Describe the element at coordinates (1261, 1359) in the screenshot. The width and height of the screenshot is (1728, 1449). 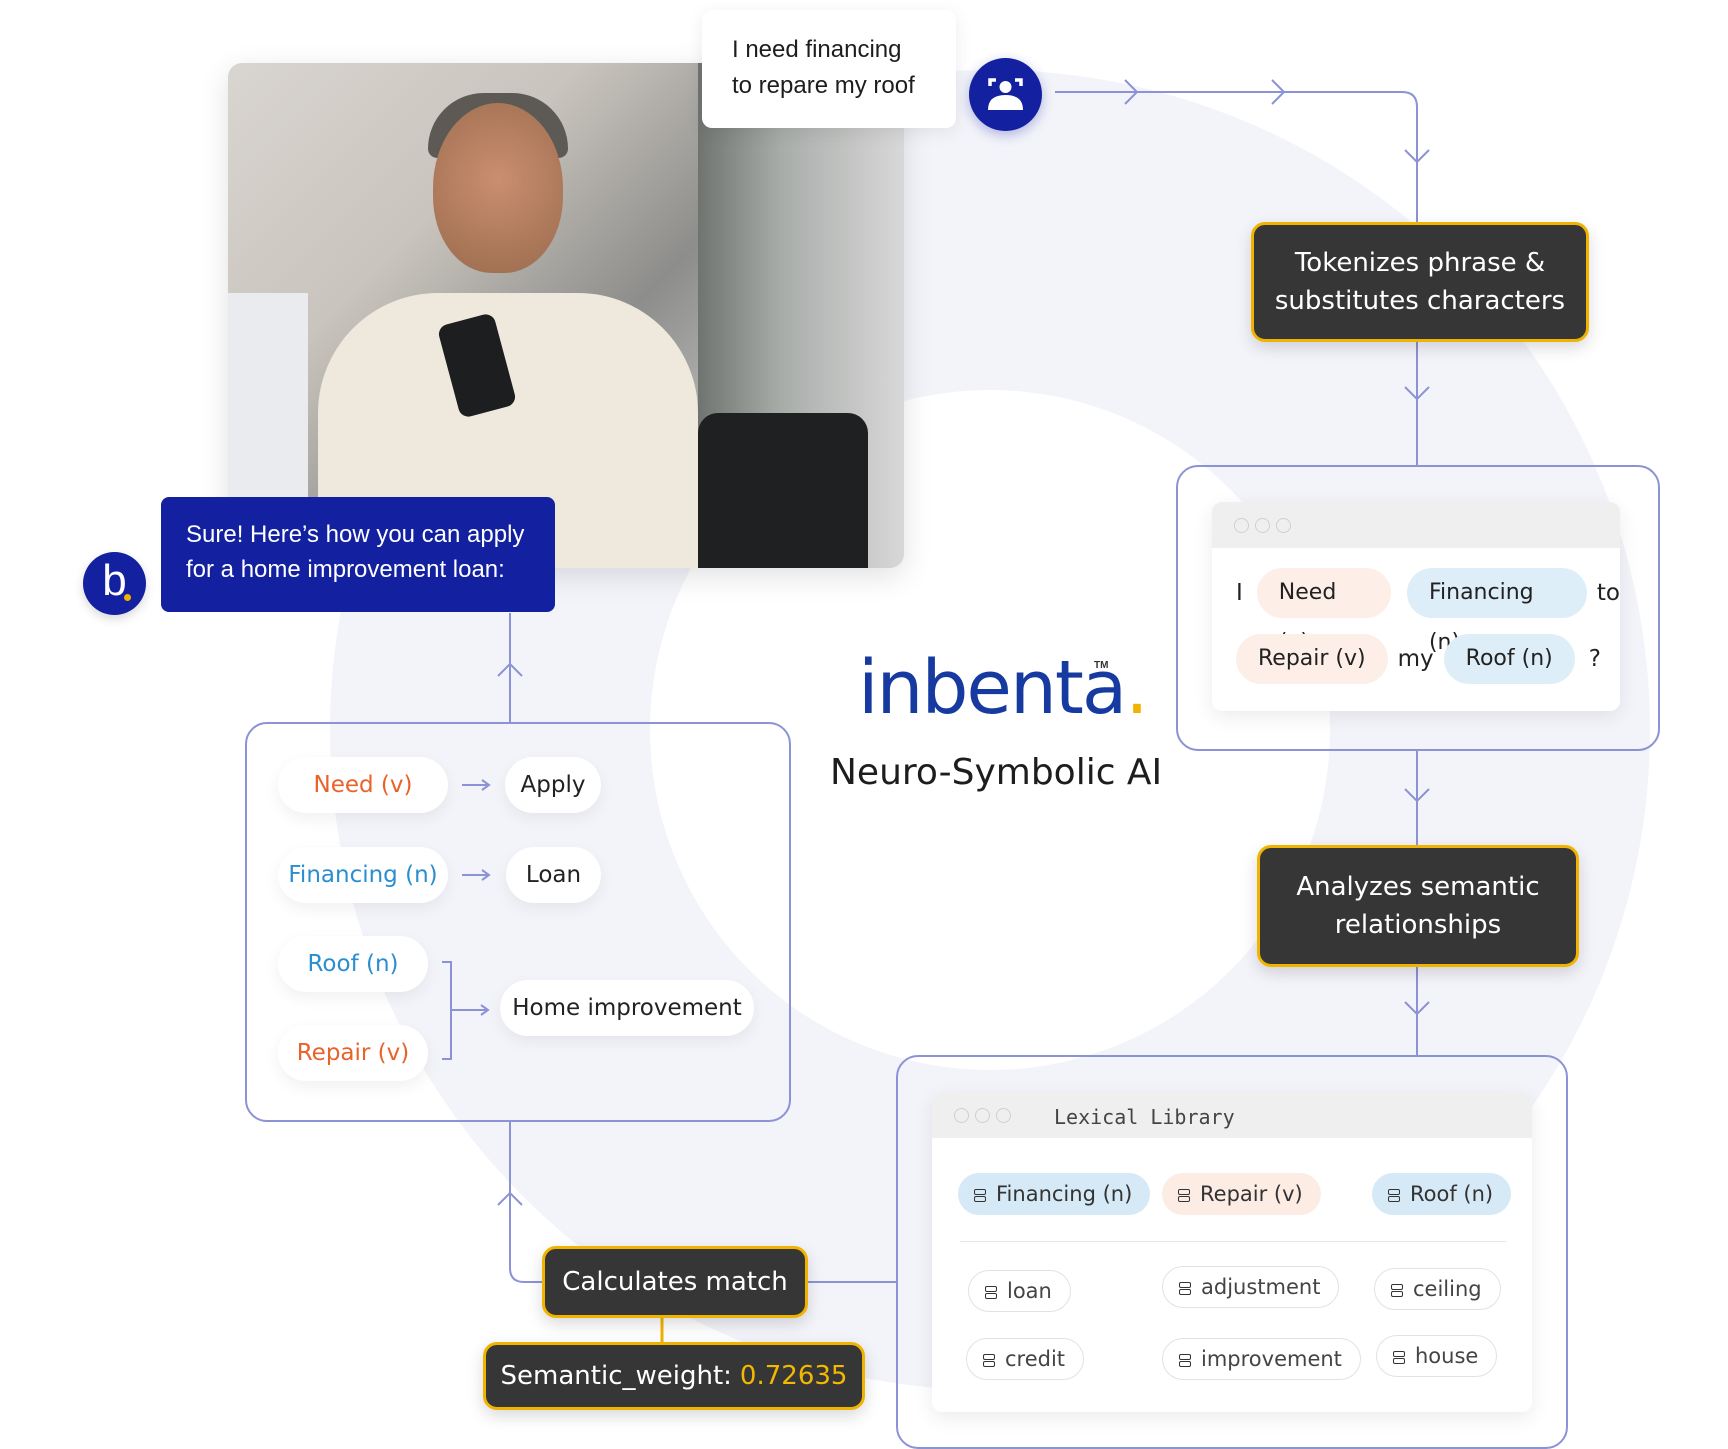
I see `synonym-improvement: improvement` at that location.